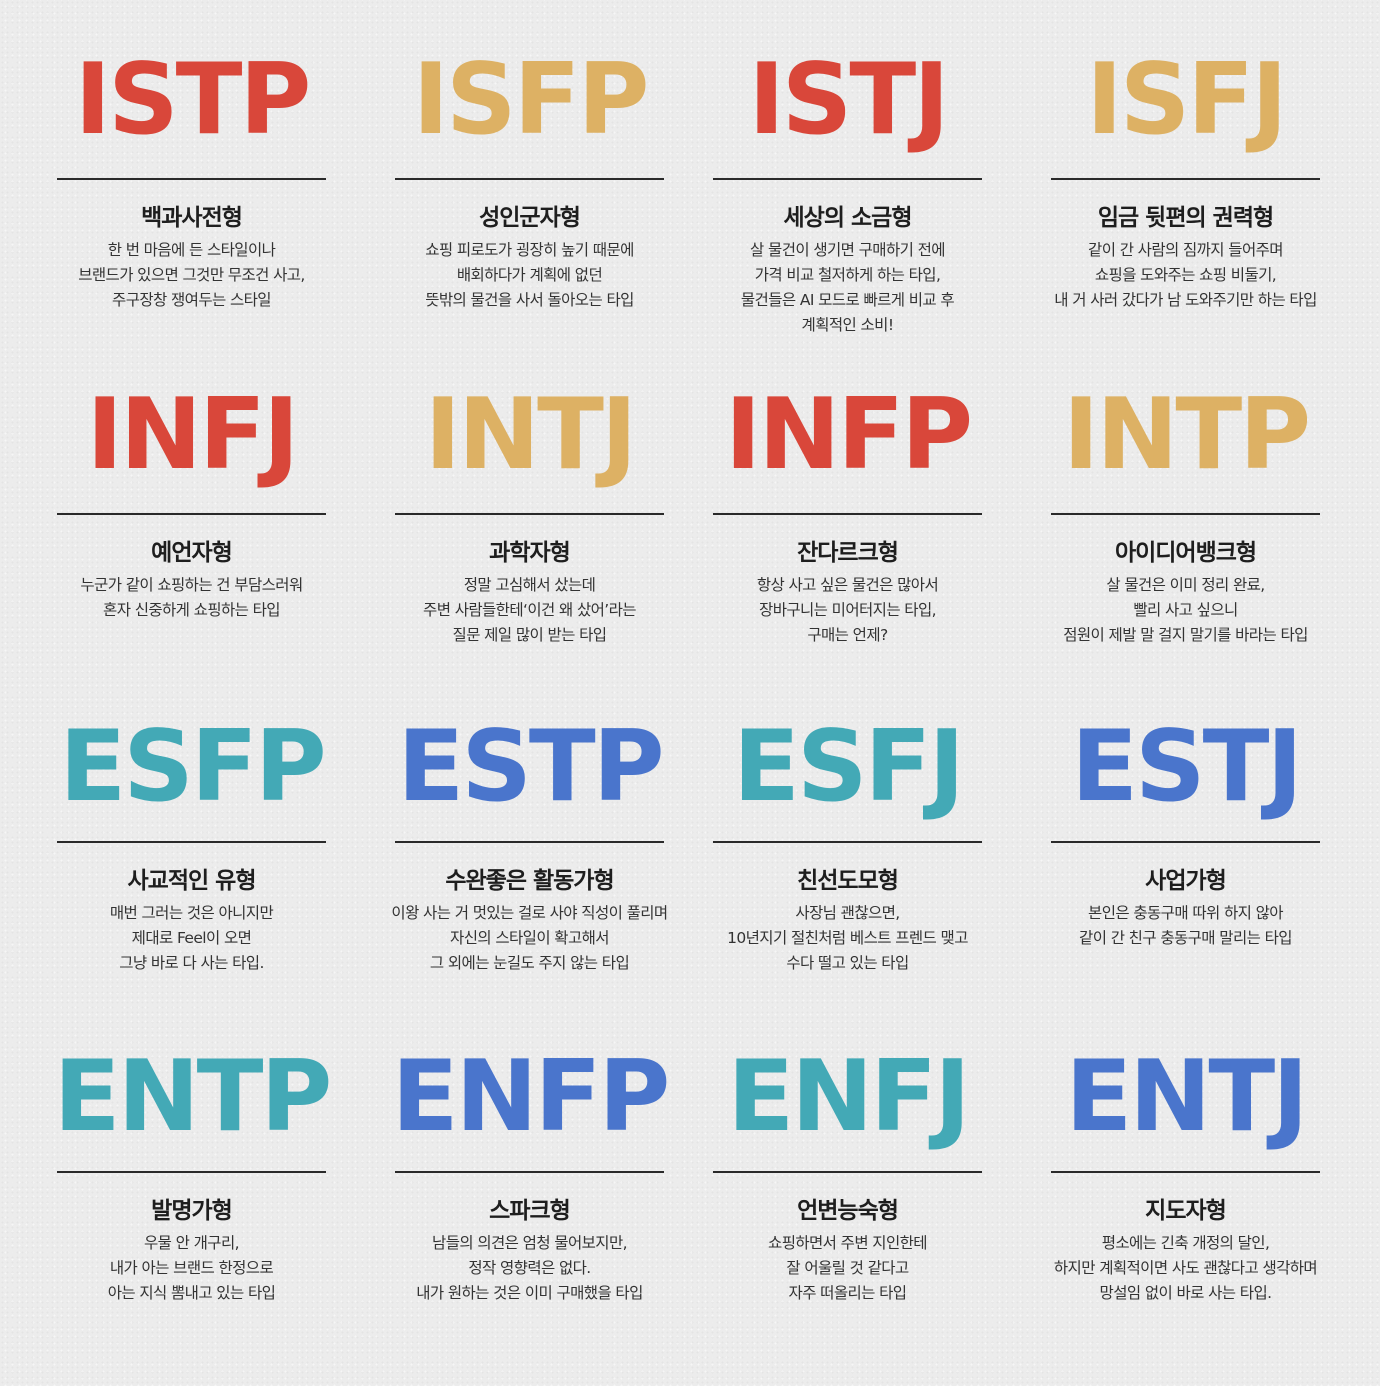 The width and height of the screenshot is (1380, 1386). I want to click on description-line: 장바구니는 미어터지는 타입,, so click(848, 610).